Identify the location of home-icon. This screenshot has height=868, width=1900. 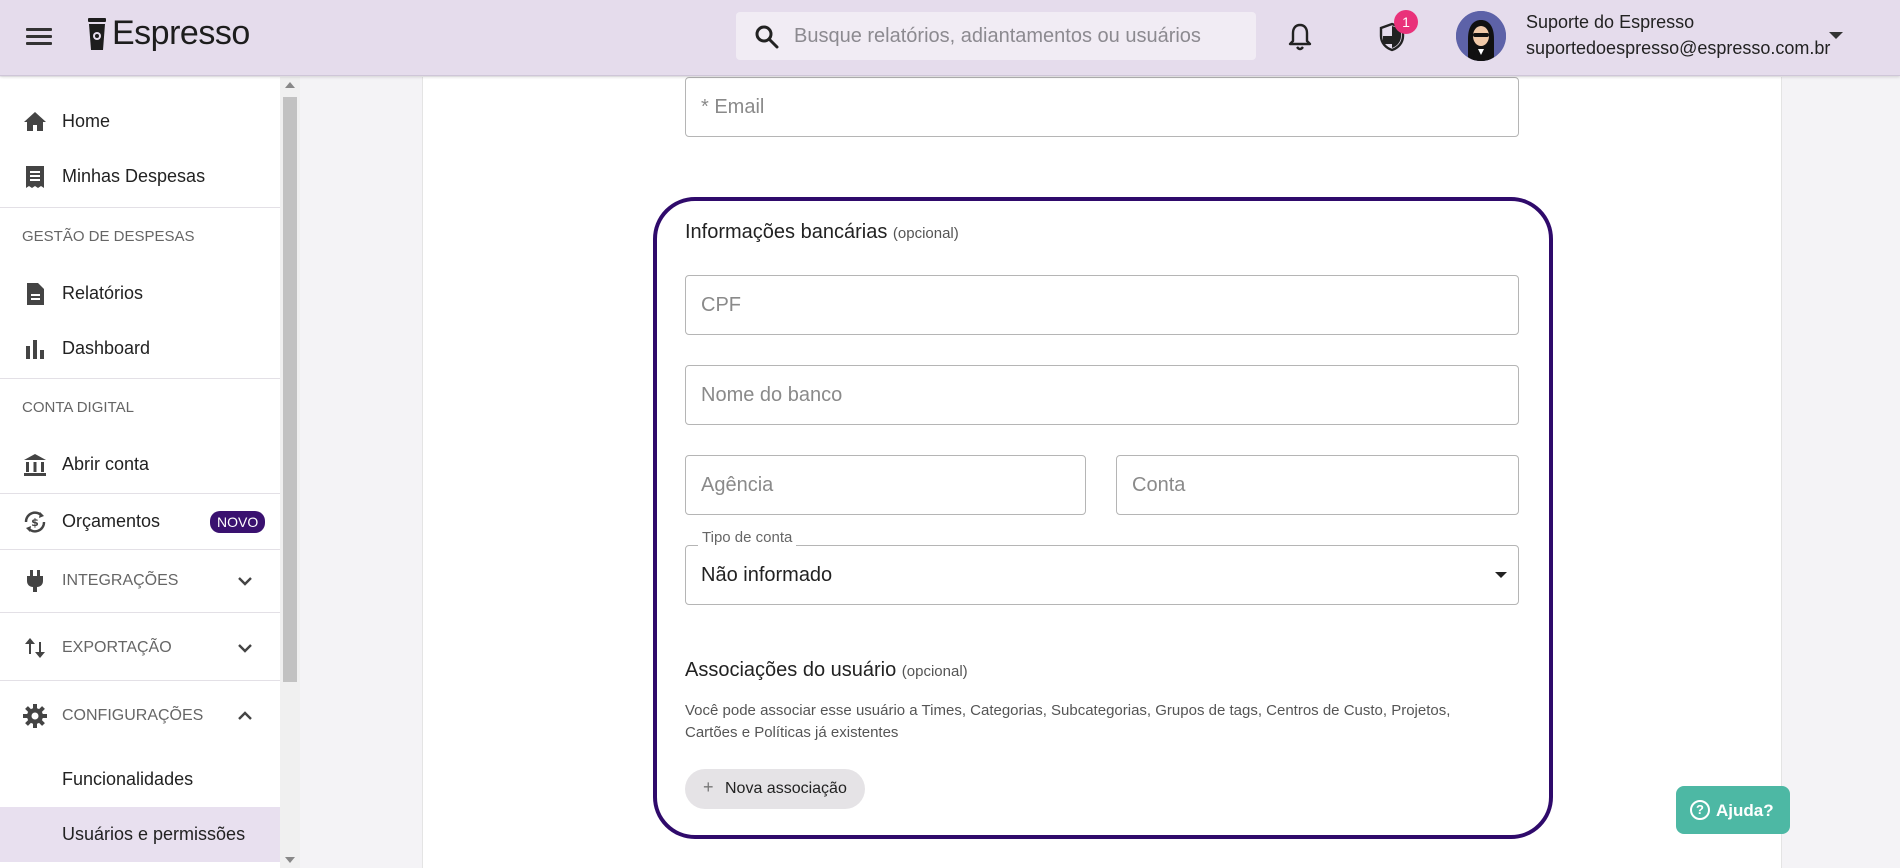
(35, 121).